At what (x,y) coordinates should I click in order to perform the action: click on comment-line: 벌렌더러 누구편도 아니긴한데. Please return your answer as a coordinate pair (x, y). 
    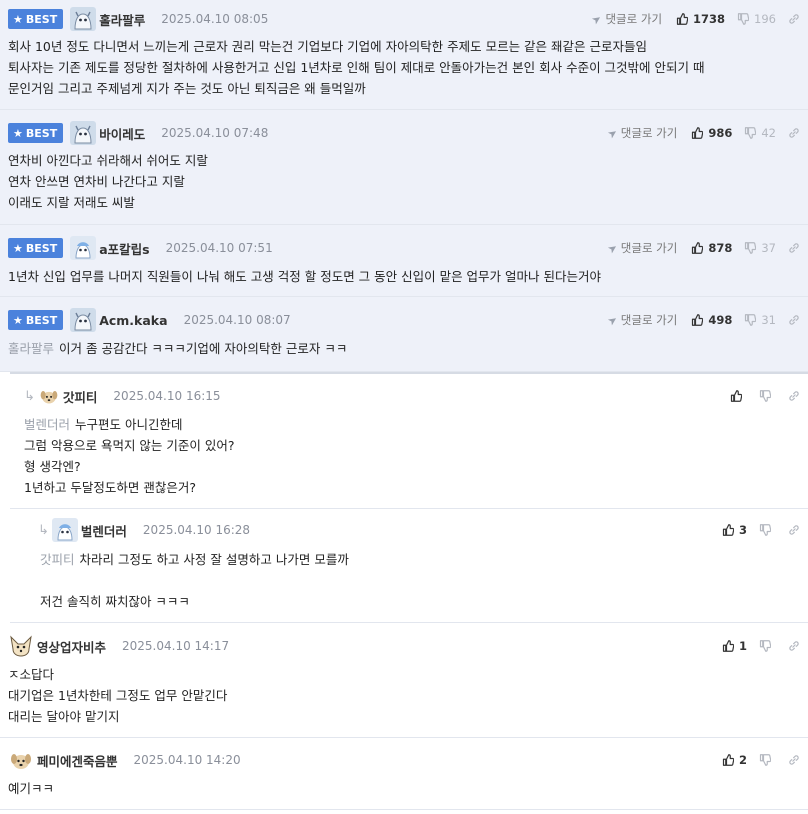
    Looking at the image, I should click on (129, 424).